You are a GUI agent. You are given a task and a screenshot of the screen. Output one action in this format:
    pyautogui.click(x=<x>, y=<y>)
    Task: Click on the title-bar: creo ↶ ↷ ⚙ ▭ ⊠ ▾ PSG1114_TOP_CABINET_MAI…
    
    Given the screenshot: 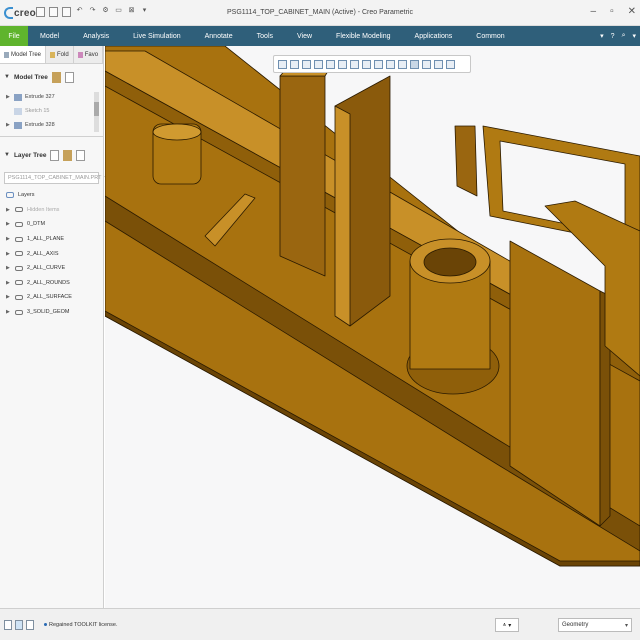 What is the action you would take?
    pyautogui.click(x=320, y=13)
    